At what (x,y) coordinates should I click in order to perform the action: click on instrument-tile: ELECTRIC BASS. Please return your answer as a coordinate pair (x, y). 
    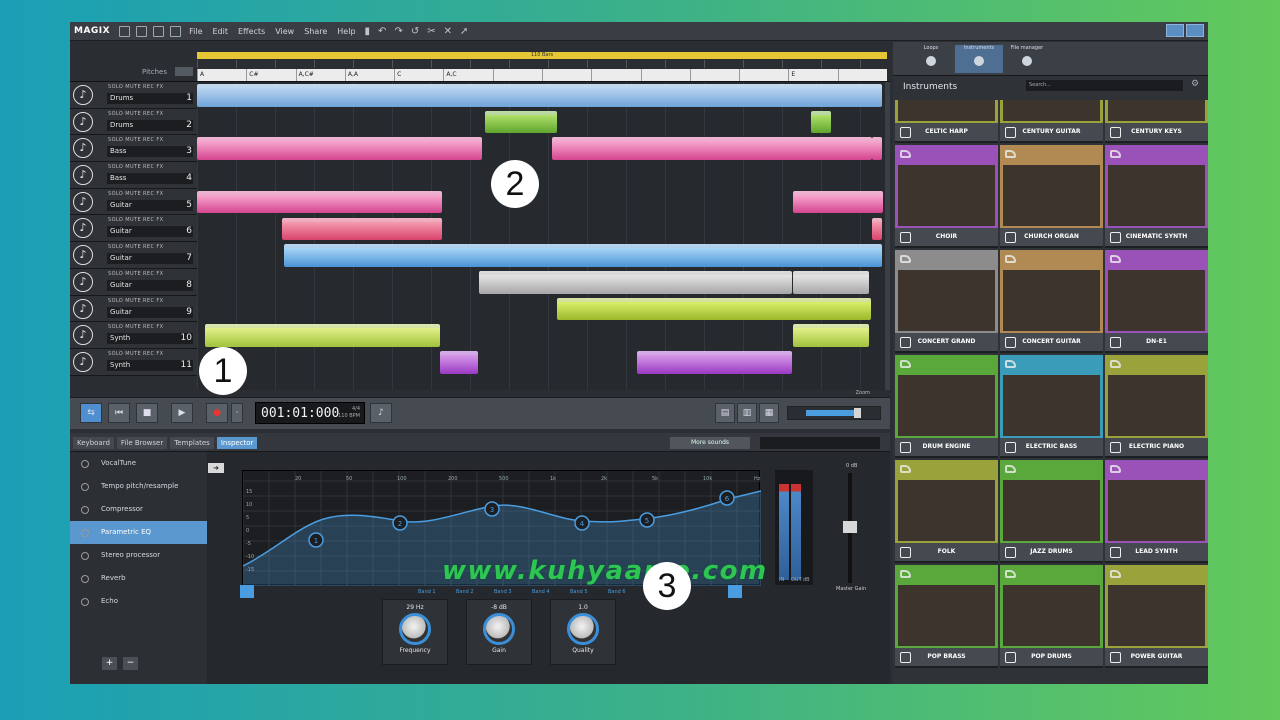
    Looking at the image, I should click on (1051, 406).